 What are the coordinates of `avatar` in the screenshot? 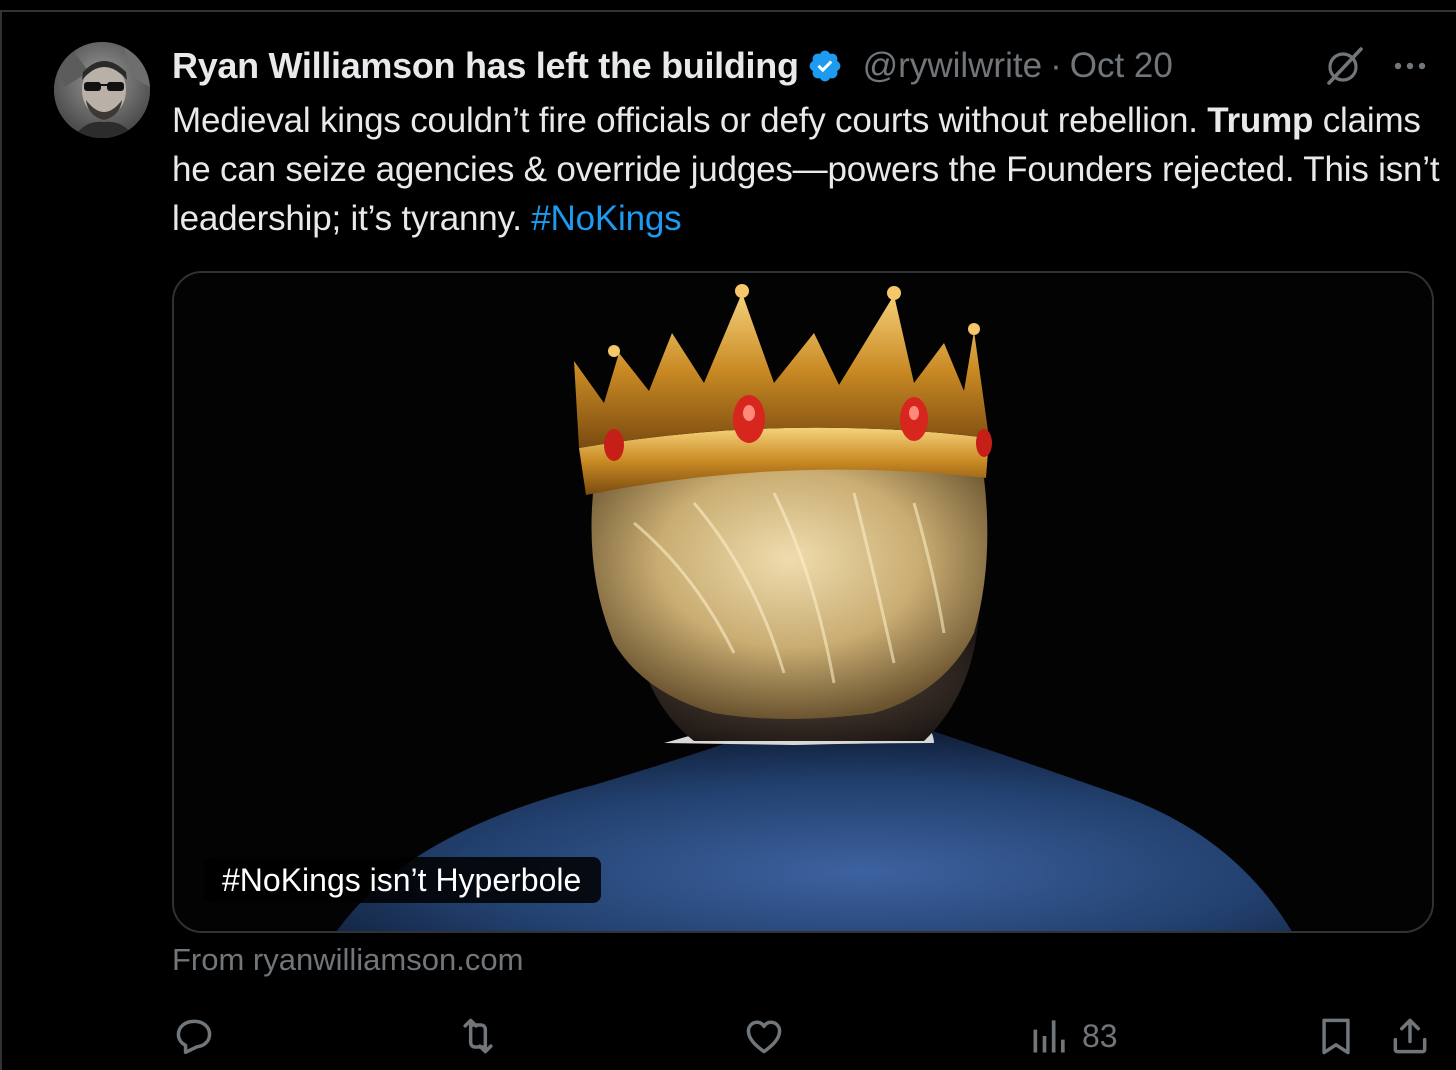 It's located at (102, 90).